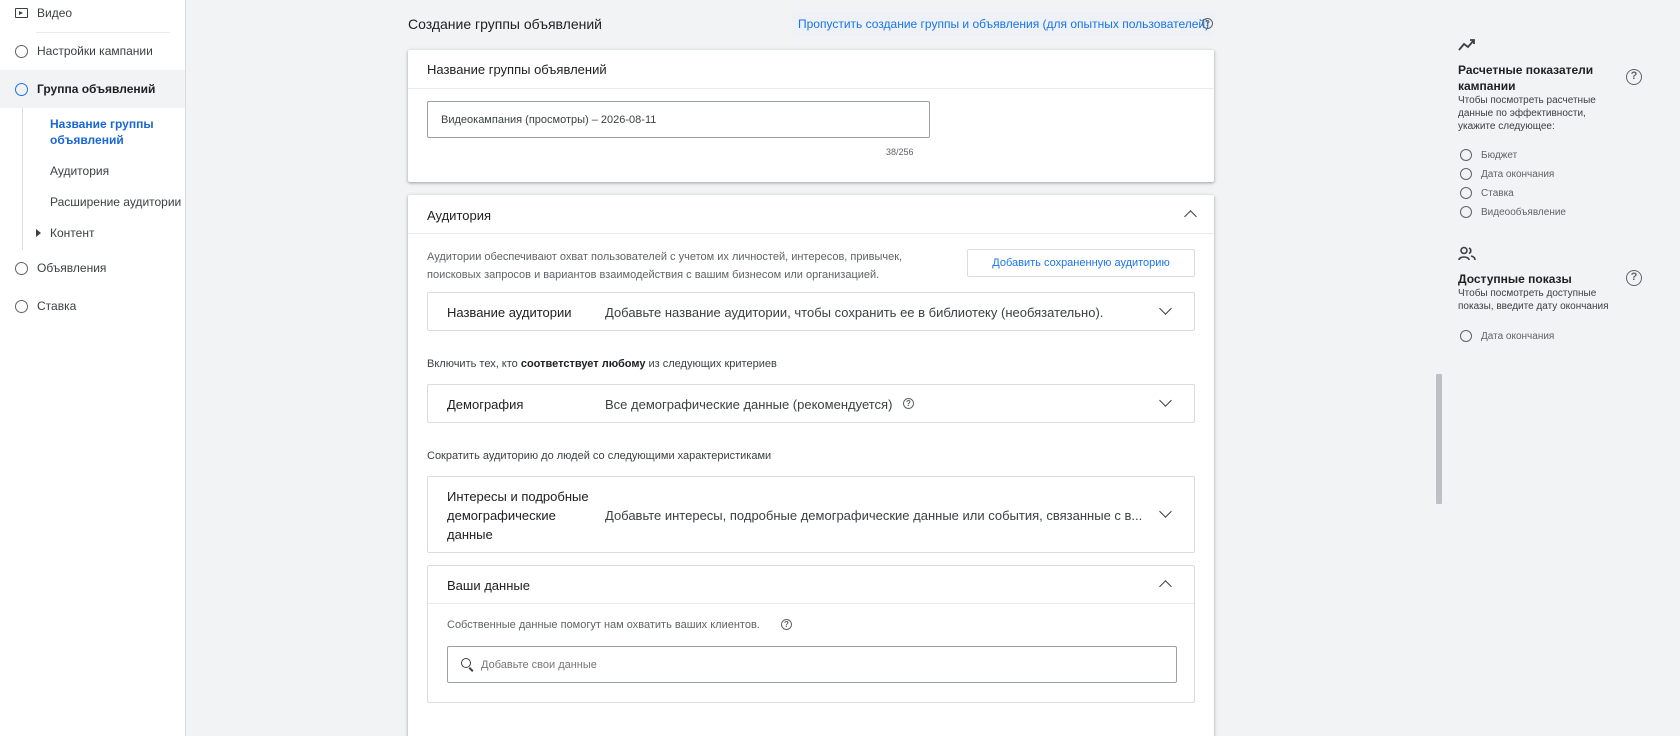 The width and height of the screenshot is (1680, 736). I want to click on sidebar-subitem-ad-group-name: Название группы объявлений, so click(105, 132).